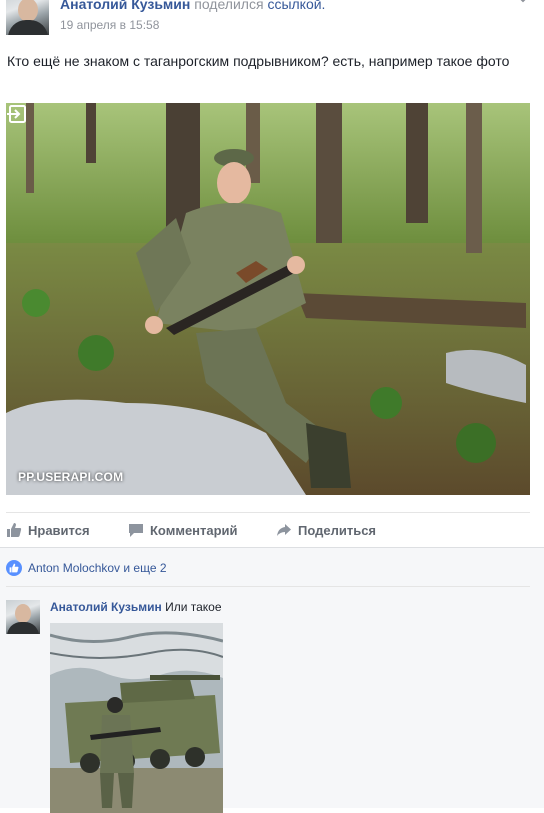  I want to click on armored-vehicle-photo-image, so click(136, 718).